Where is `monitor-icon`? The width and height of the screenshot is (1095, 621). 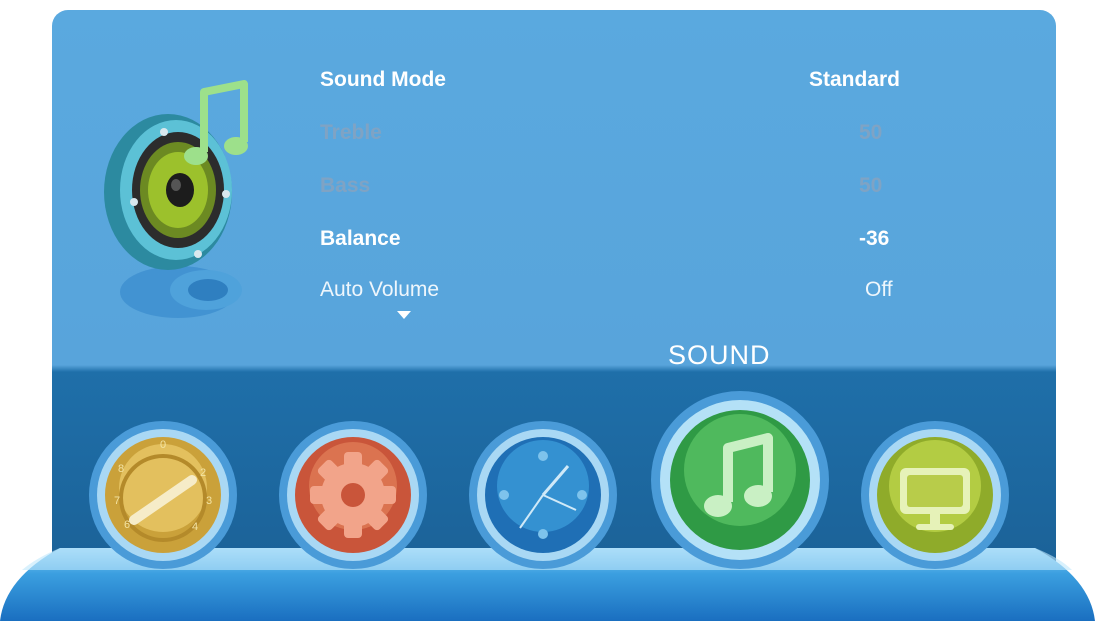 monitor-icon is located at coordinates (935, 495).